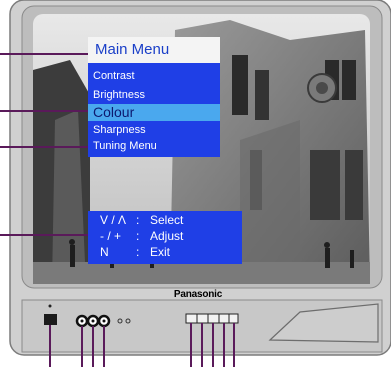 The height and width of the screenshot is (367, 391). What do you see at coordinates (50, 319) in the screenshot?
I see `power-switch` at bounding box center [50, 319].